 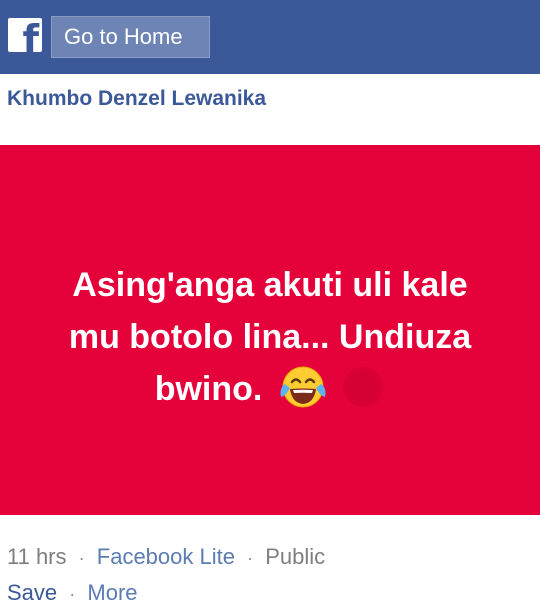 I want to click on post-actions: Save · More, so click(x=72, y=593).